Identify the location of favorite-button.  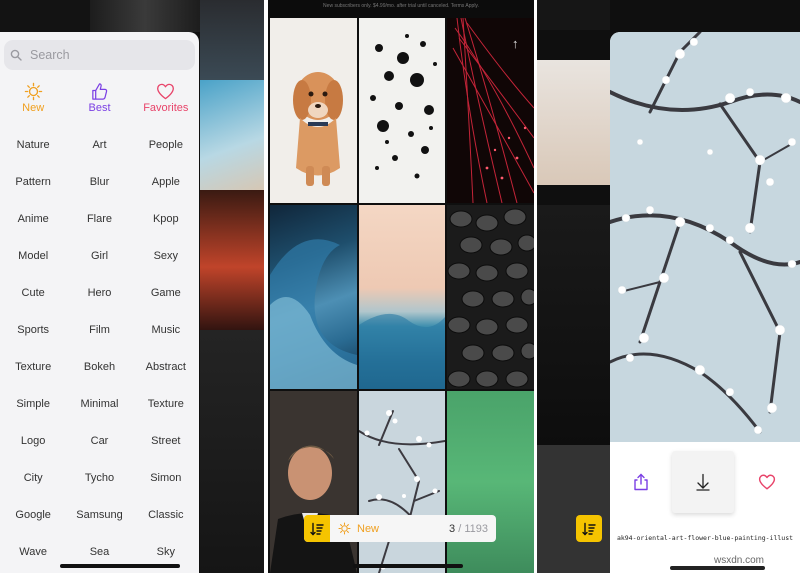
(767, 482).